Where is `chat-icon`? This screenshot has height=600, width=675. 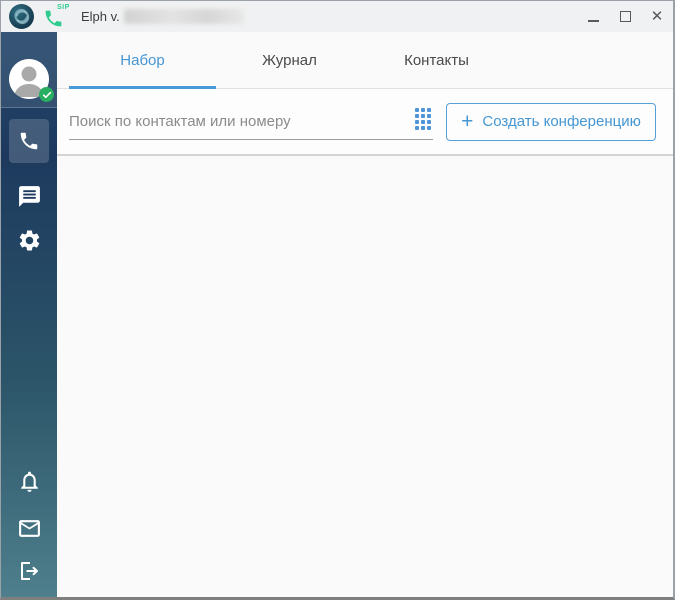
chat-icon is located at coordinates (29, 196).